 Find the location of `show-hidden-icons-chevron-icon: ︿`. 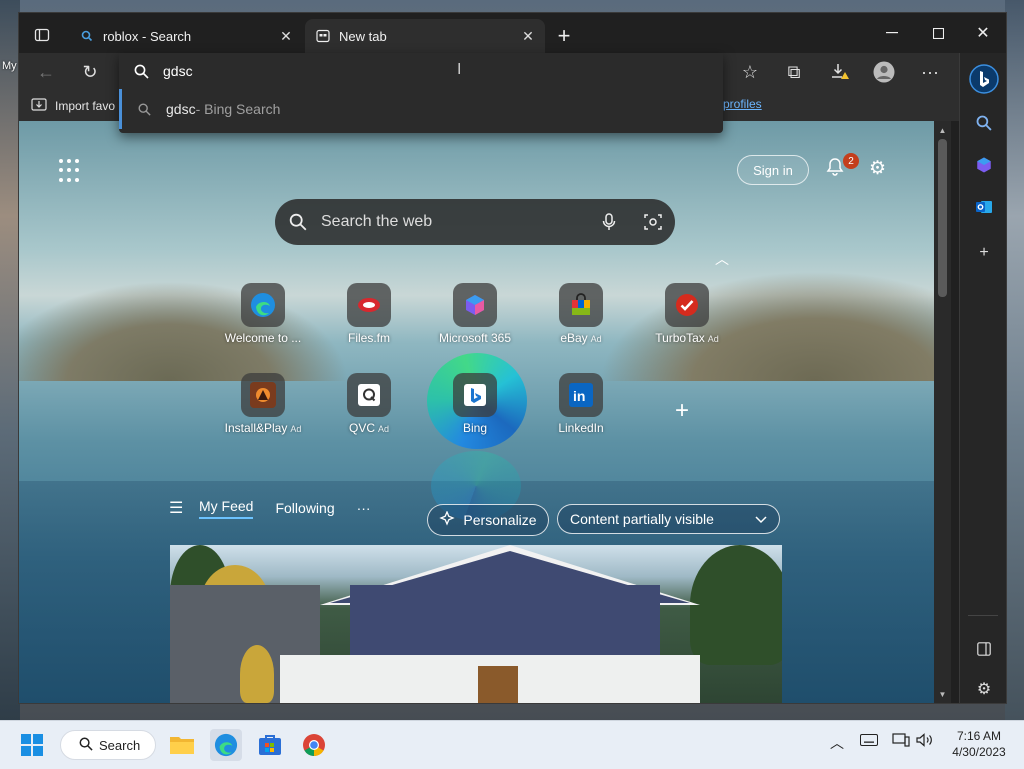

show-hidden-icons-chevron-icon: ︿ is located at coordinates (837, 743).